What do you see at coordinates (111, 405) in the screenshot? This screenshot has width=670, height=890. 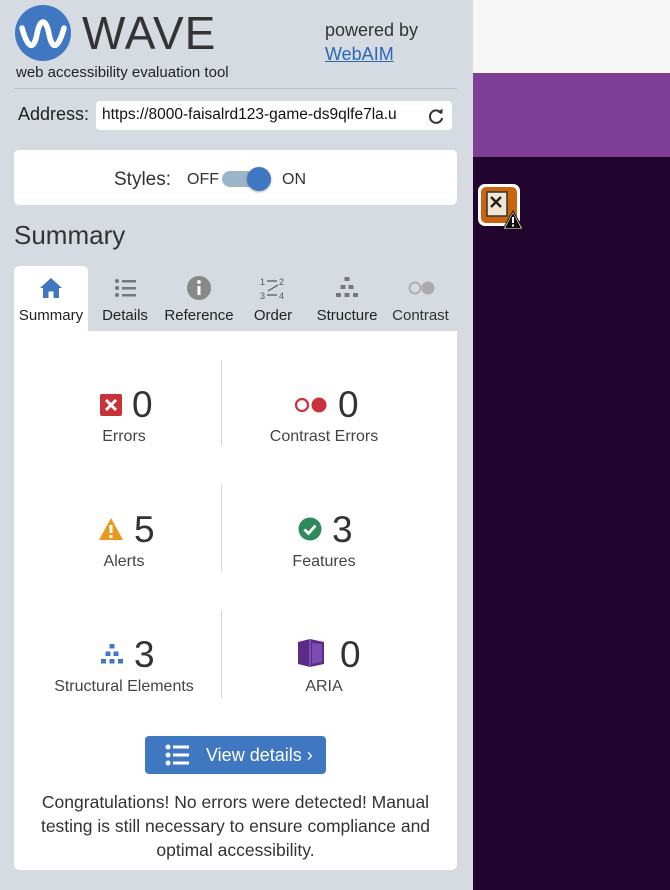 I see `error-icon` at bounding box center [111, 405].